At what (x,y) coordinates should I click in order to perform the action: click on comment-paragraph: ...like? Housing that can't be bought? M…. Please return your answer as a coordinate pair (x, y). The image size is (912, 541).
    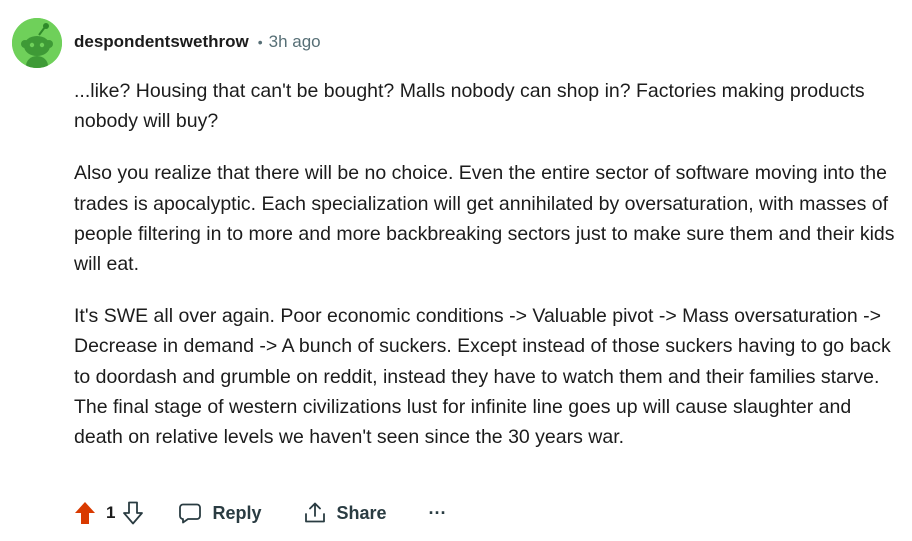
    Looking at the image, I should click on (469, 106).